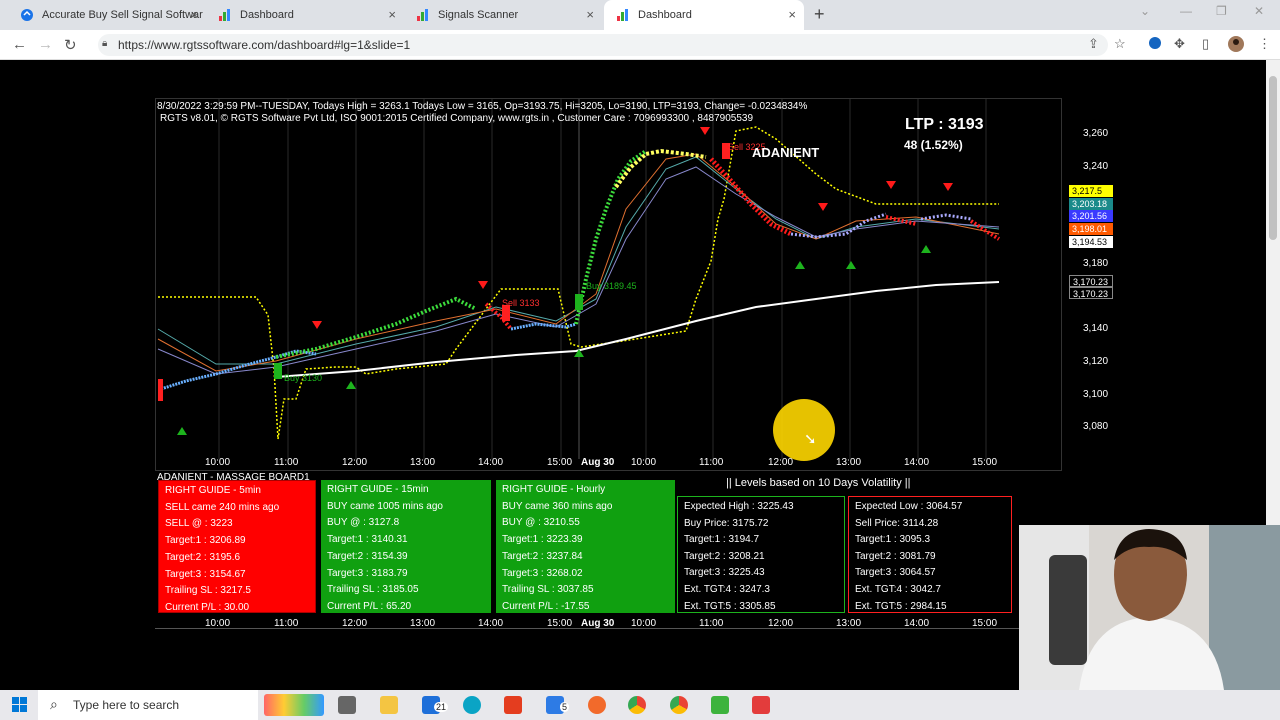  What do you see at coordinates (1096, 361) in the screenshot?
I see `y-tick: 3,120` at bounding box center [1096, 361].